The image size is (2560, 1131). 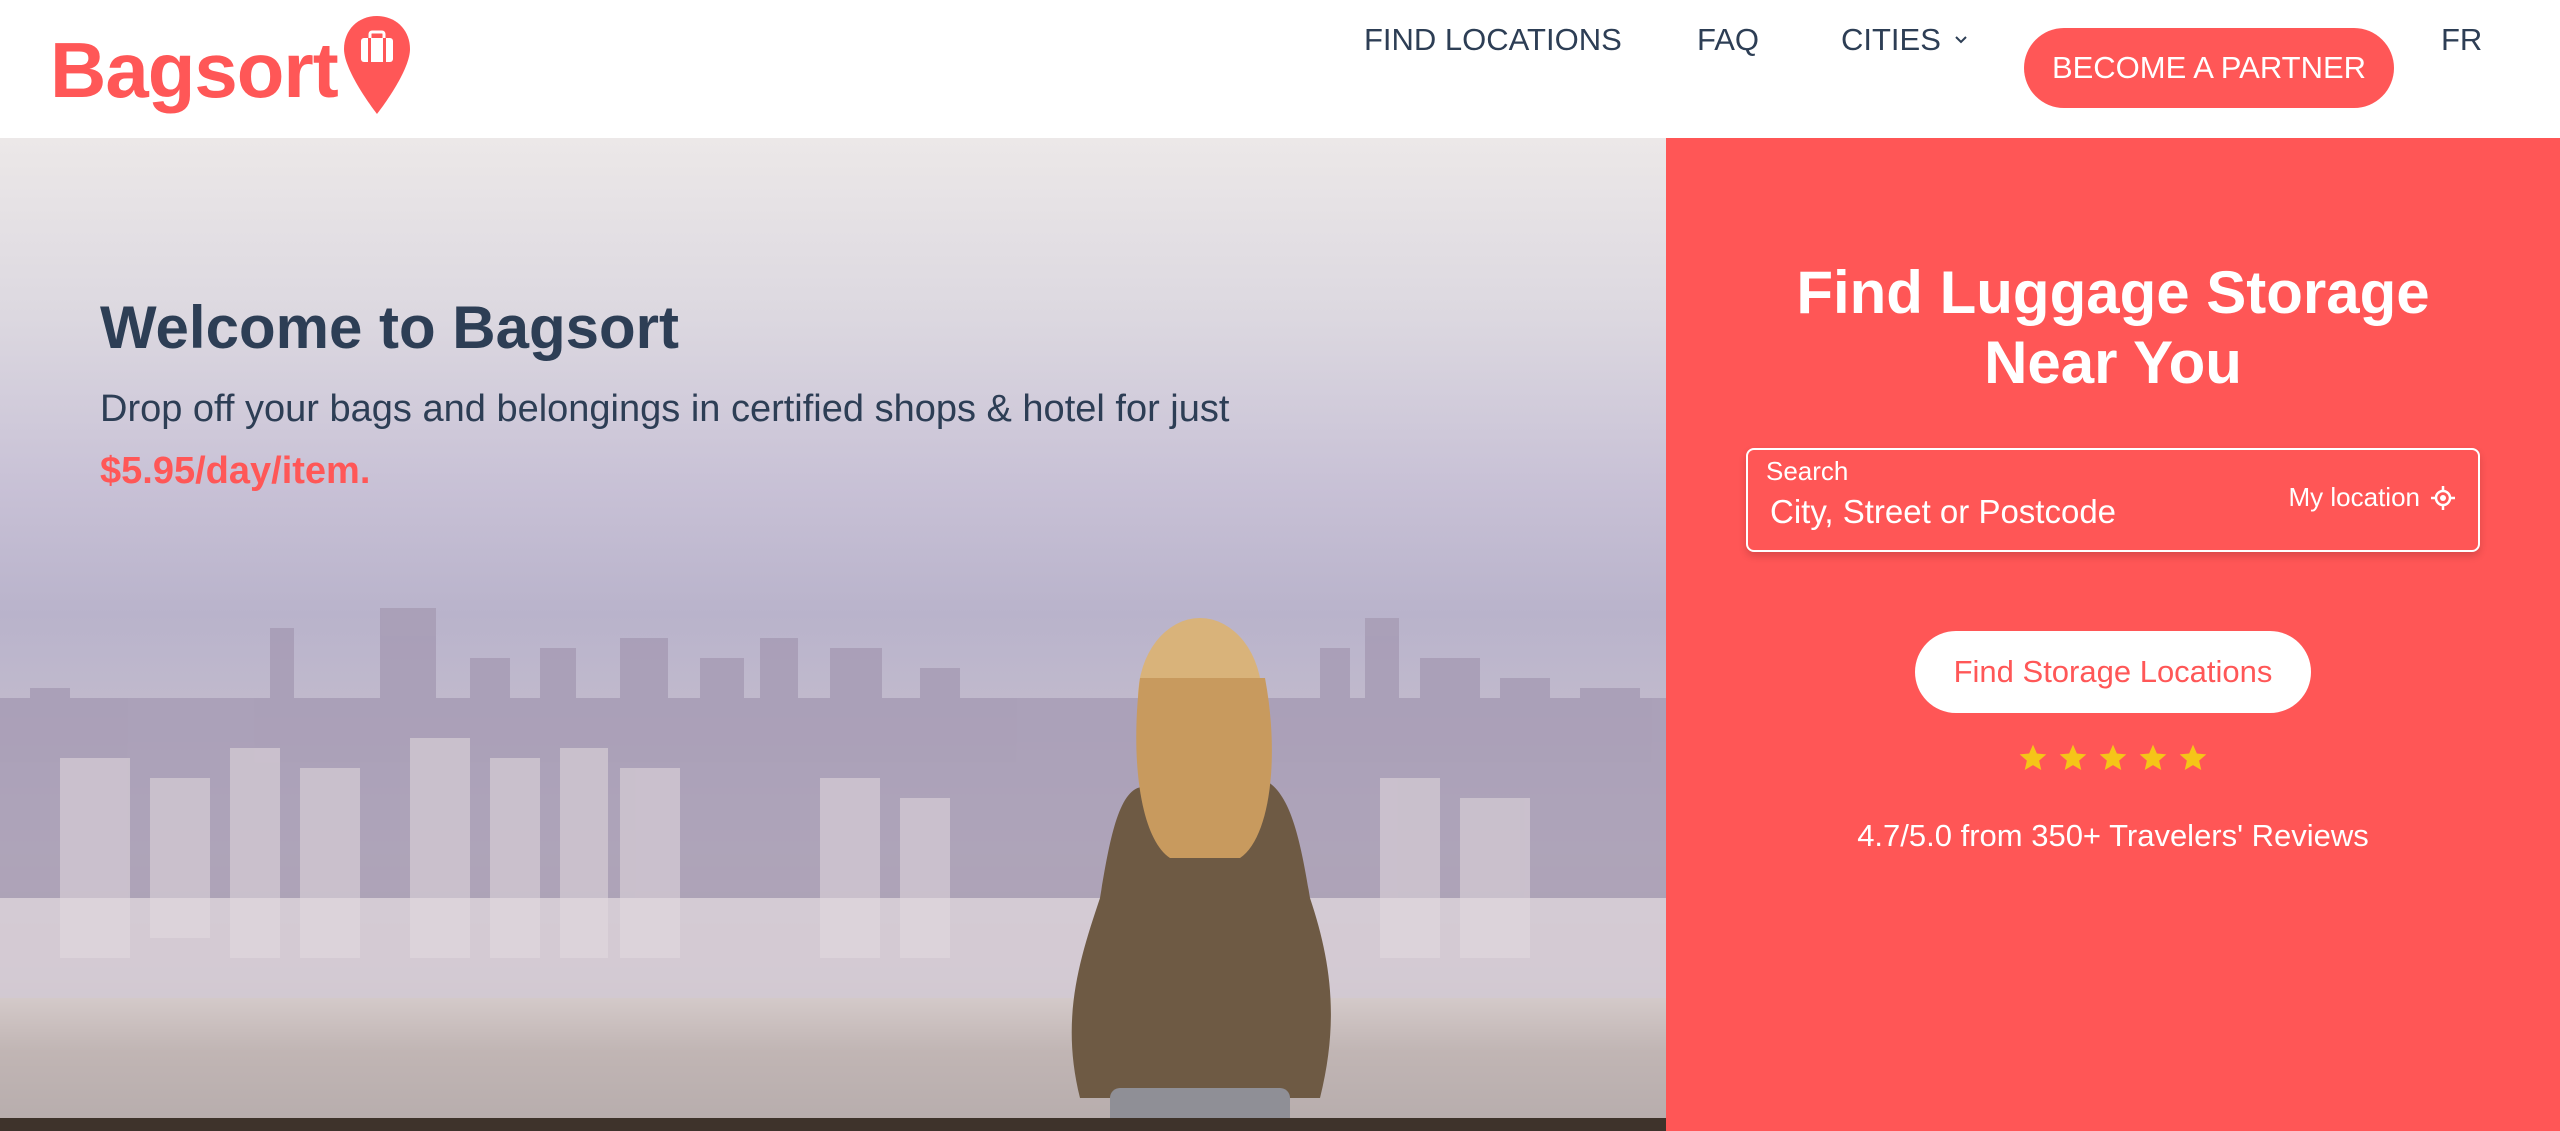 I want to click on luggage-pin-icon, so click(x=376, y=65).